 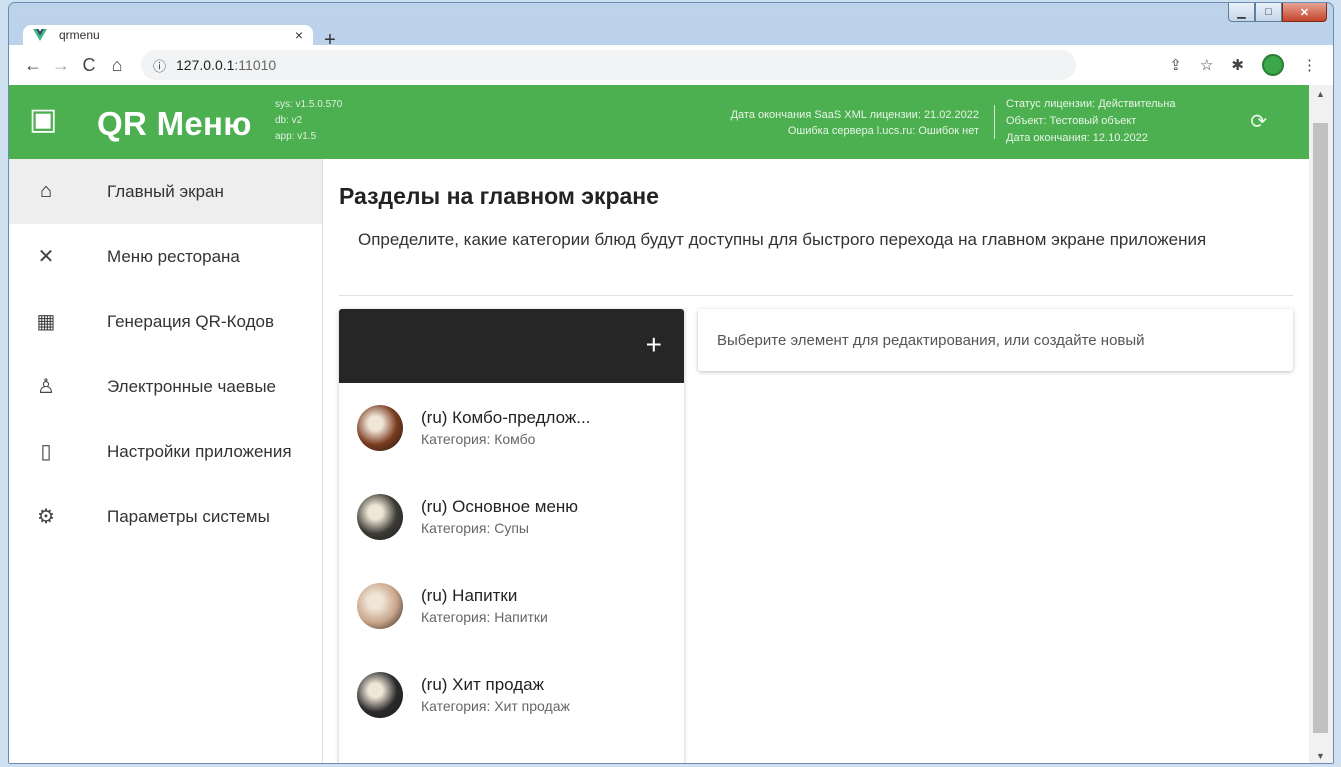 I want to click on back-button: ←, so click(x=33, y=65).